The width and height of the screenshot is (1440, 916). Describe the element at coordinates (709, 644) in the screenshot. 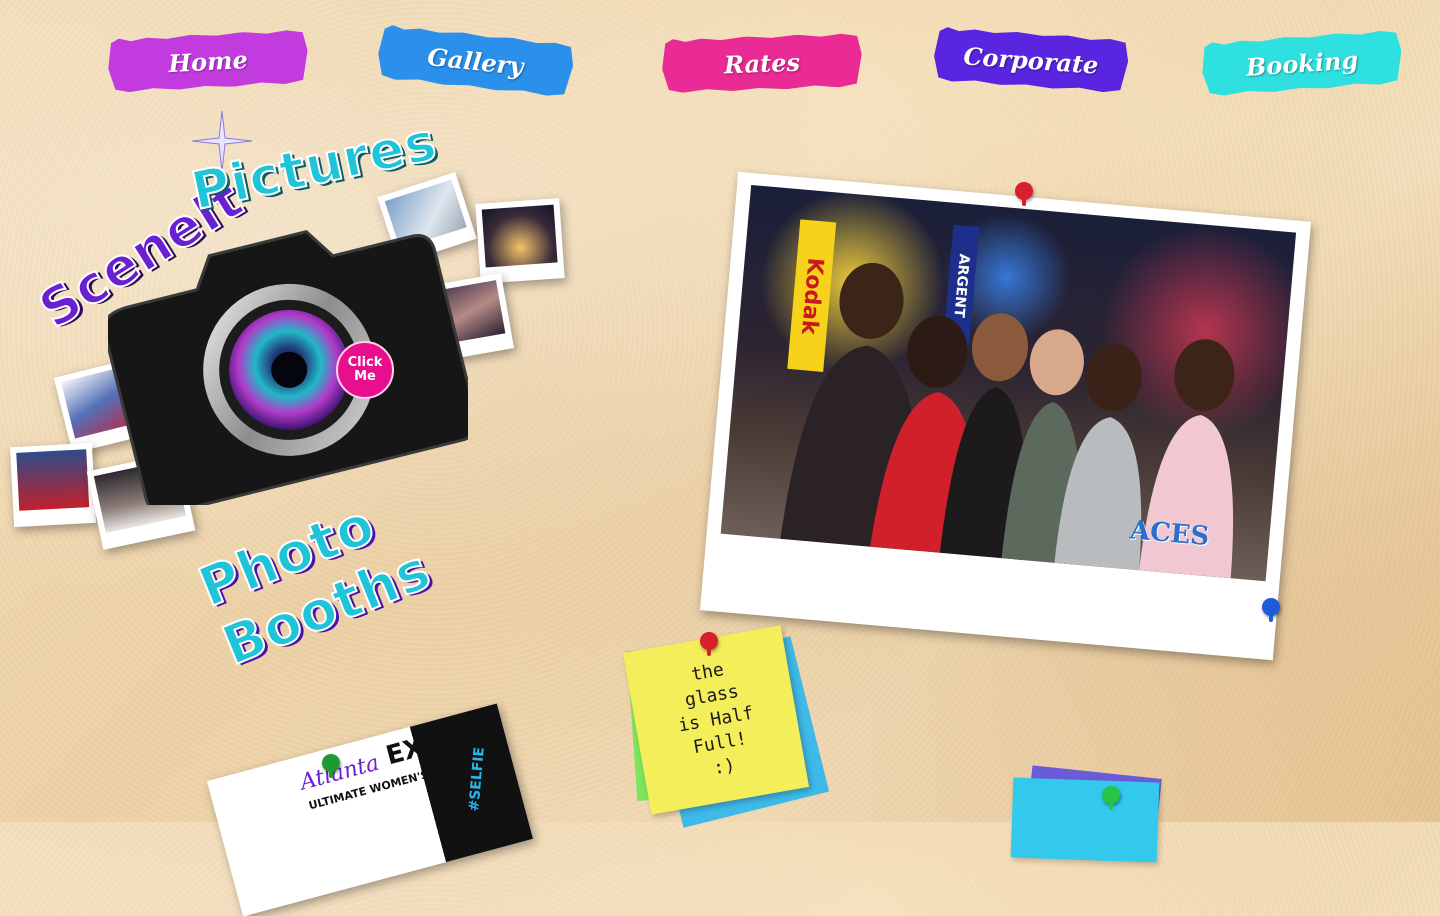

I see `red-pin-icon-sticky` at that location.